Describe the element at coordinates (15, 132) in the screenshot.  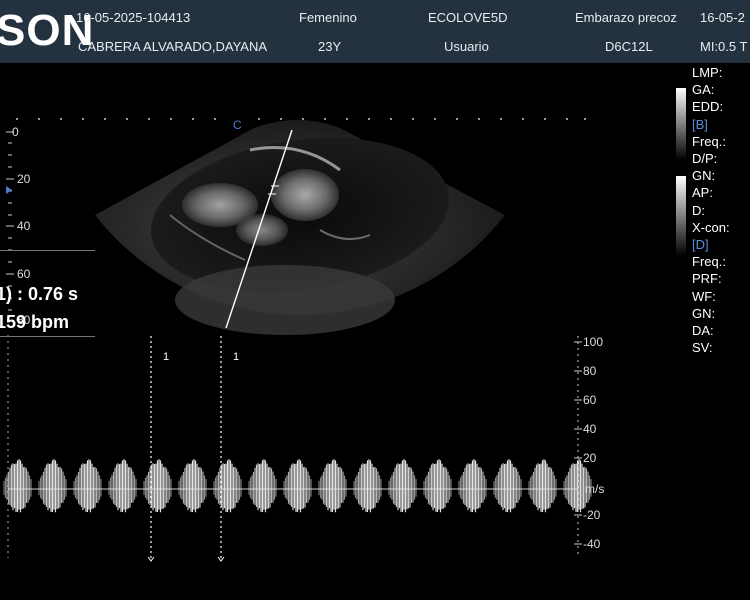
I see `depth-label-0: 0` at that location.